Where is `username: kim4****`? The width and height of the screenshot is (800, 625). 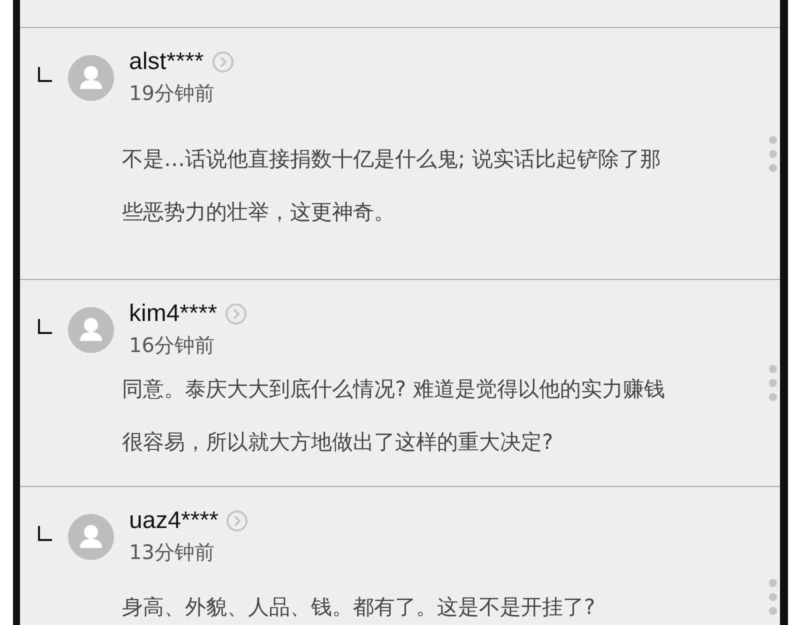 username: kim4**** is located at coordinates (173, 314).